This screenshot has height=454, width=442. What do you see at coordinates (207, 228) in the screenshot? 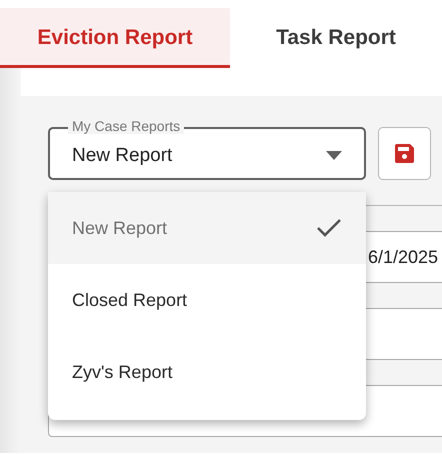
I see `menu-item: New Report` at bounding box center [207, 228].